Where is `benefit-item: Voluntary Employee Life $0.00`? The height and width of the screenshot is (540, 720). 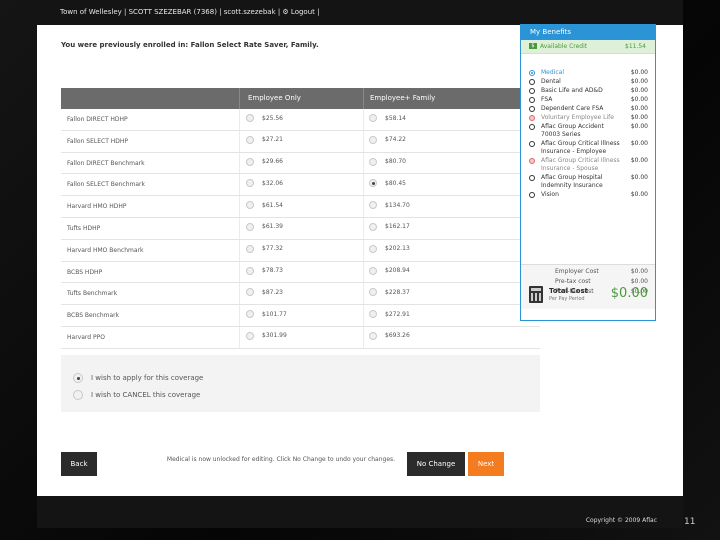
benefit-item: Voluntary Employee Life $0.00 is located at coordinates (588, 118).